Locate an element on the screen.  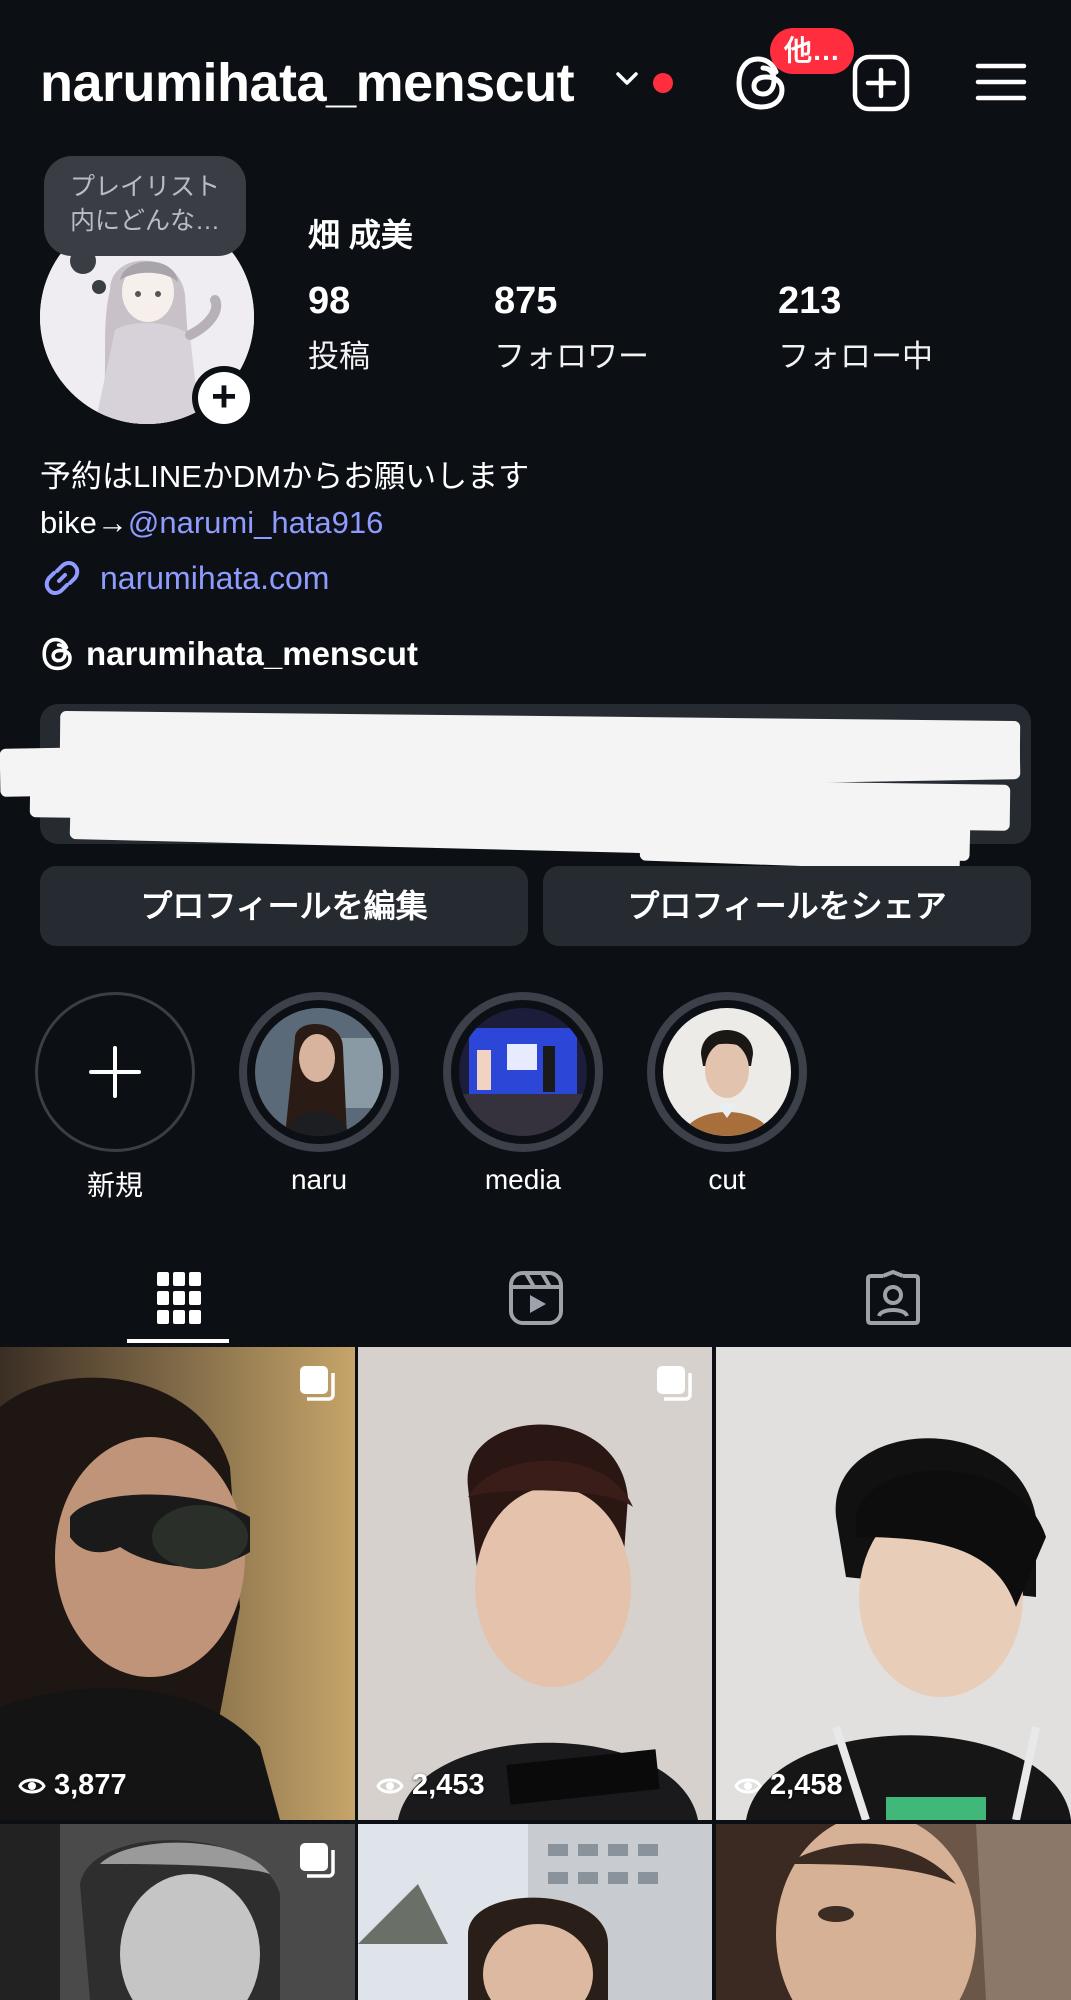
tab-reels is located at coordinates (535, 1298).